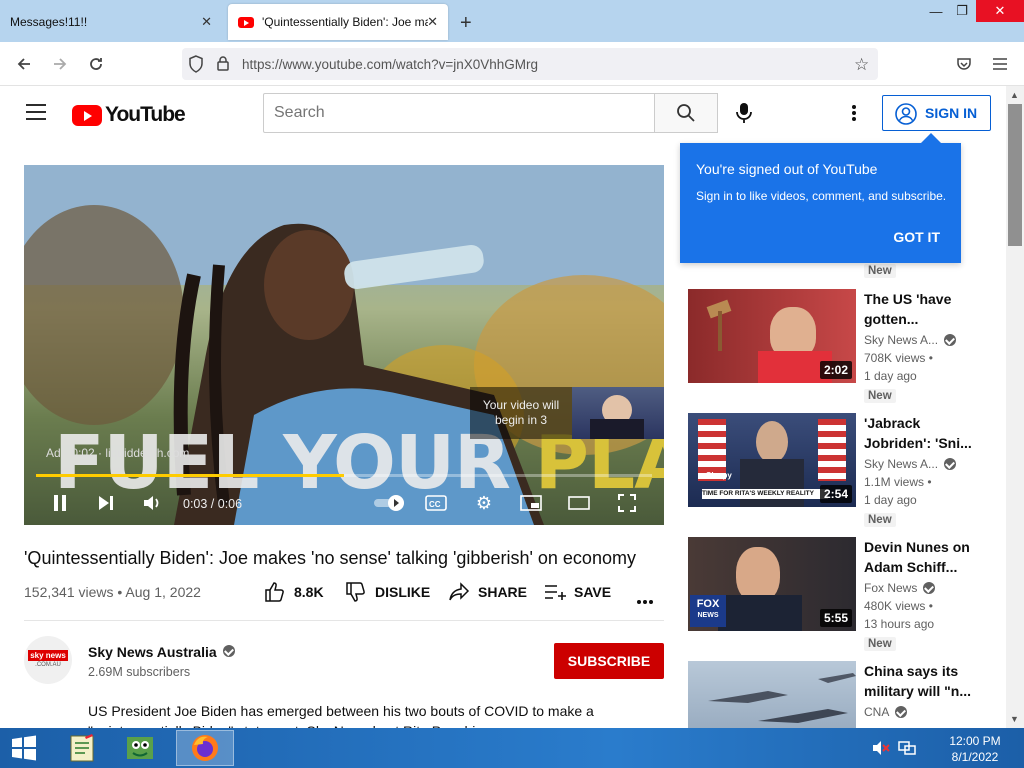 The width and height of the screenshot is (1024, 768). I want to click on verified-check-icon, so click(950, 340).